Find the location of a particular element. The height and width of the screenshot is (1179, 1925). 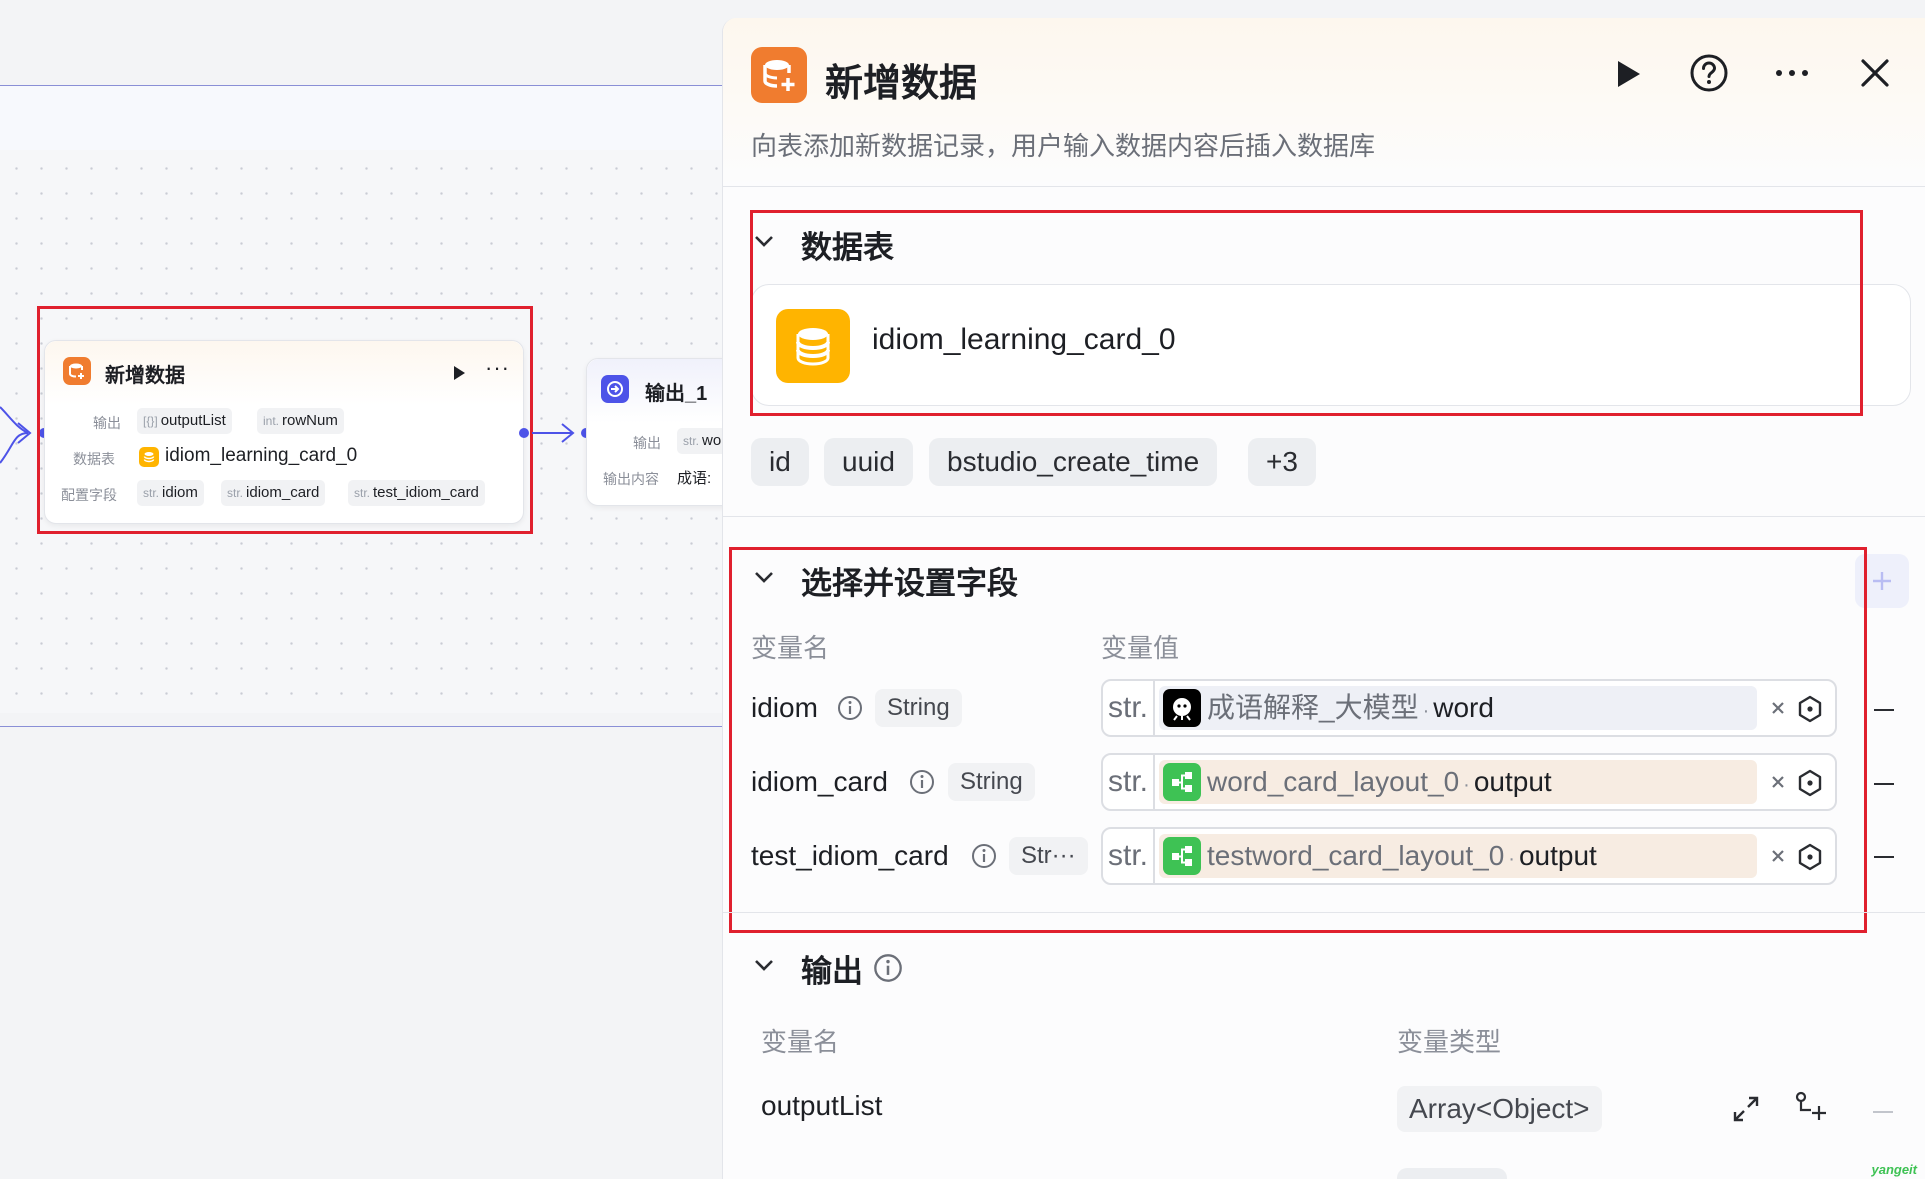

field-value-input: str. 成语解释_大模型 · word is located at coordinates (1469, 708).